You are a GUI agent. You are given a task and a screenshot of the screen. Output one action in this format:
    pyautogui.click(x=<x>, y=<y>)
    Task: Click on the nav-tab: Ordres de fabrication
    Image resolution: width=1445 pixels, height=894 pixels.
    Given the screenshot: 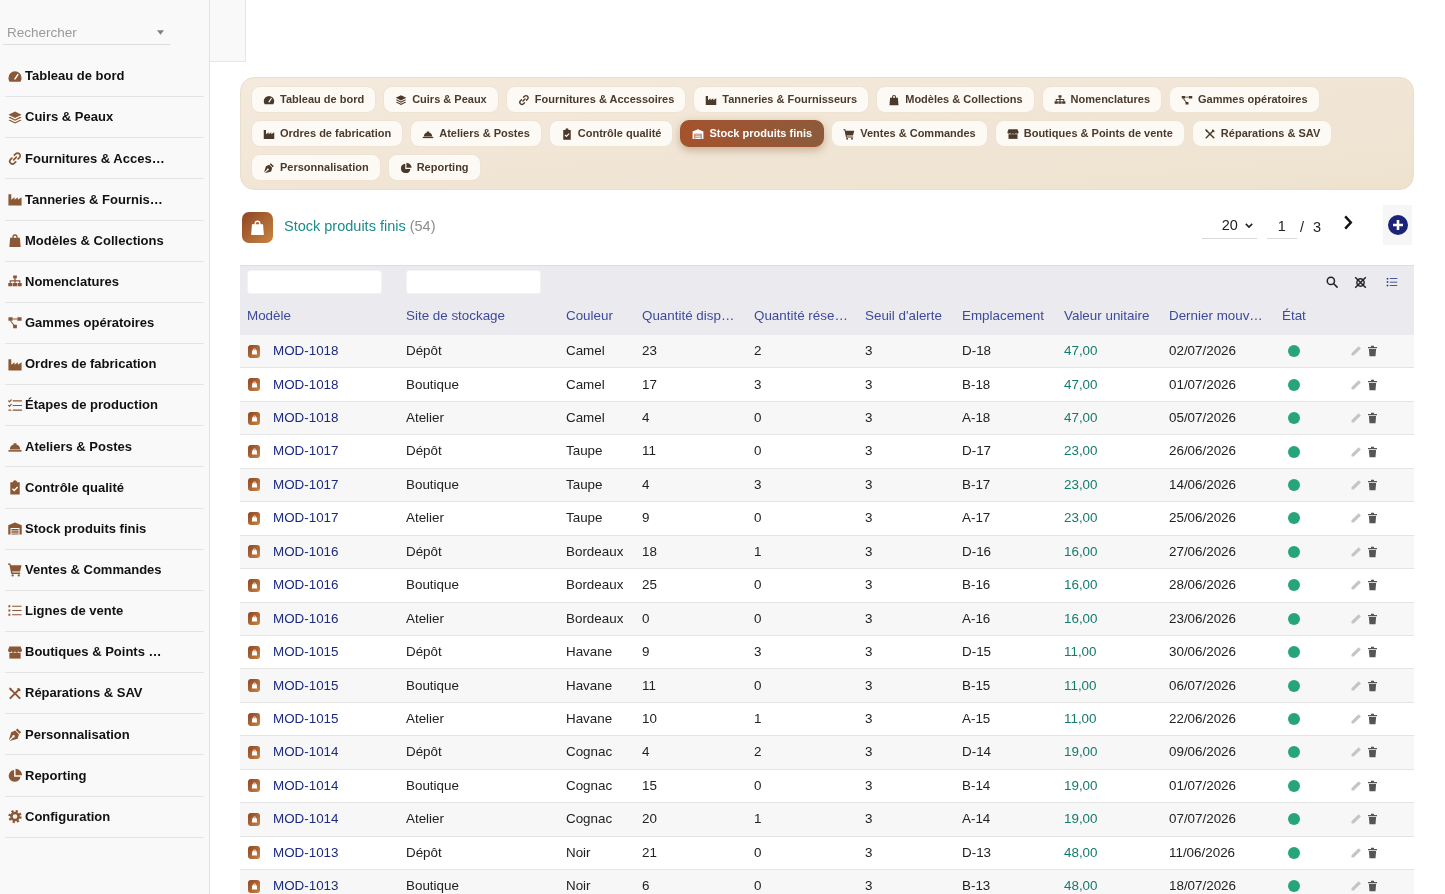 What is the action you would take?
    pyautogui.click(x=327, y=133)
    